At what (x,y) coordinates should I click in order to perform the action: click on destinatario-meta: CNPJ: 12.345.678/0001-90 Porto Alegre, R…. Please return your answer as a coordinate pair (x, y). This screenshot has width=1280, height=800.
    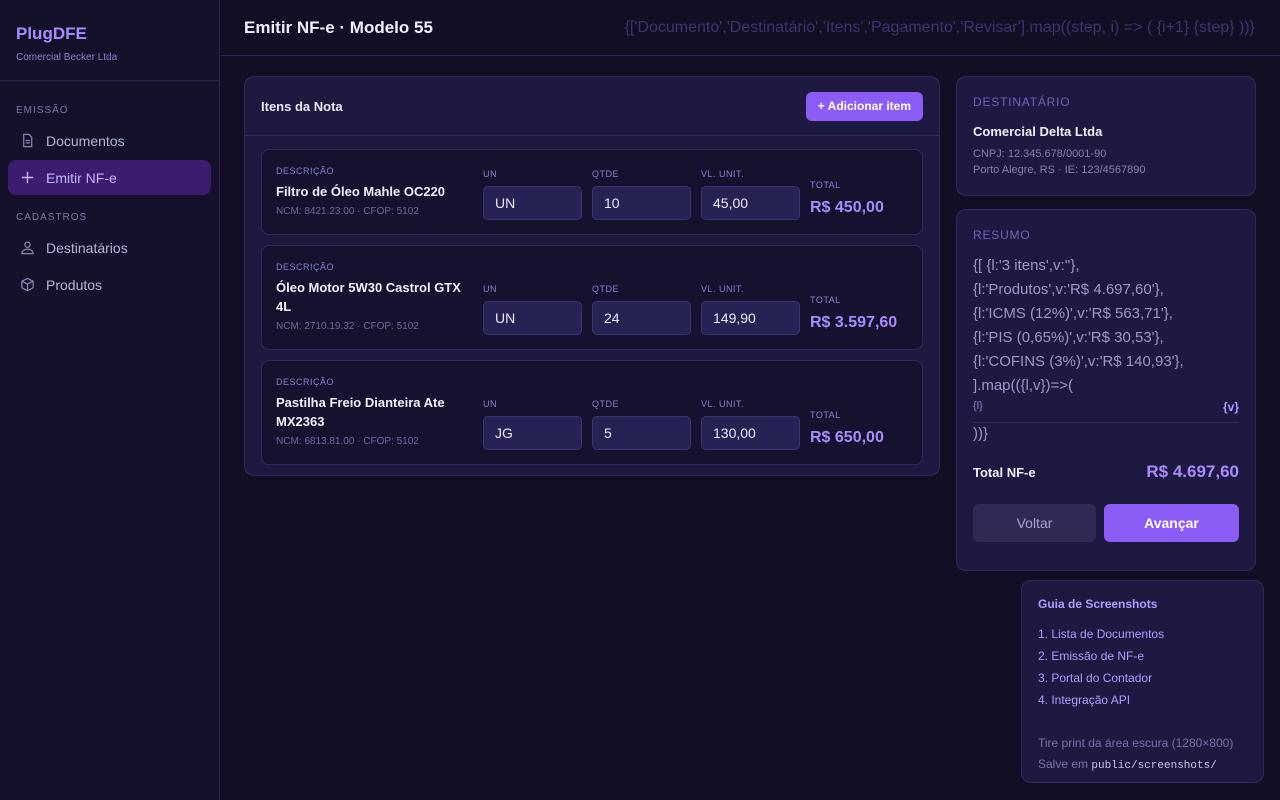
    Looking at the image, I should click on (1106, 162).